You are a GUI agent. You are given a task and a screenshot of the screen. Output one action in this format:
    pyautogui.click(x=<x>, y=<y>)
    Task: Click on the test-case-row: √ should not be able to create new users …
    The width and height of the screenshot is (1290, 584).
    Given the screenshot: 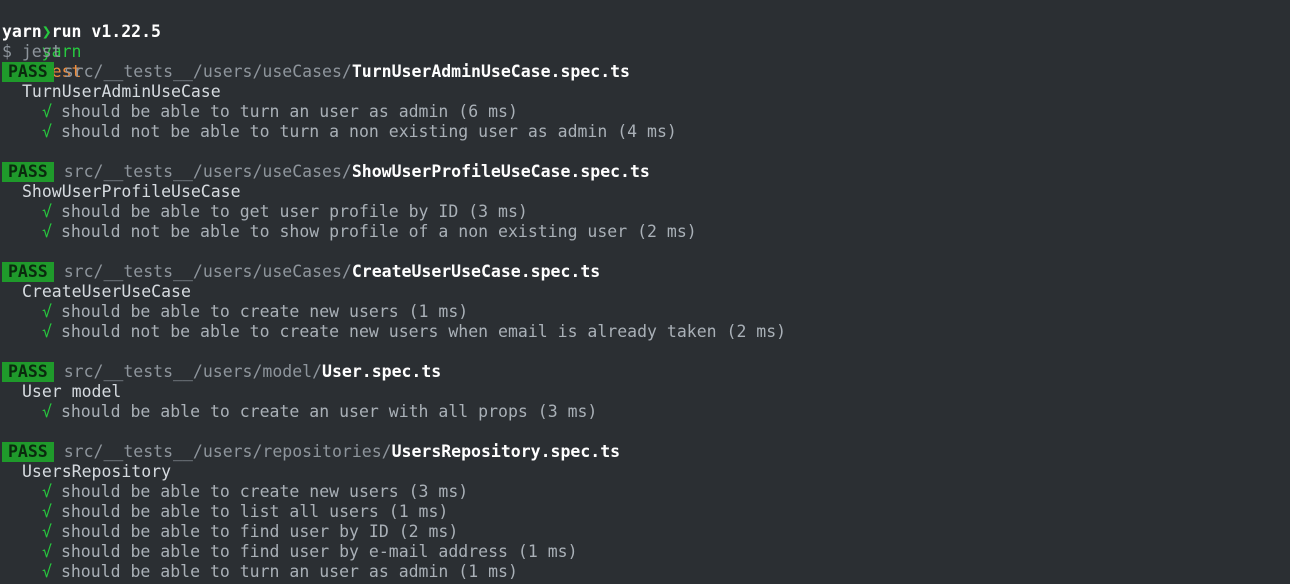 What is the action you would take?
    pyautogui.click(x=646, y=332)
    